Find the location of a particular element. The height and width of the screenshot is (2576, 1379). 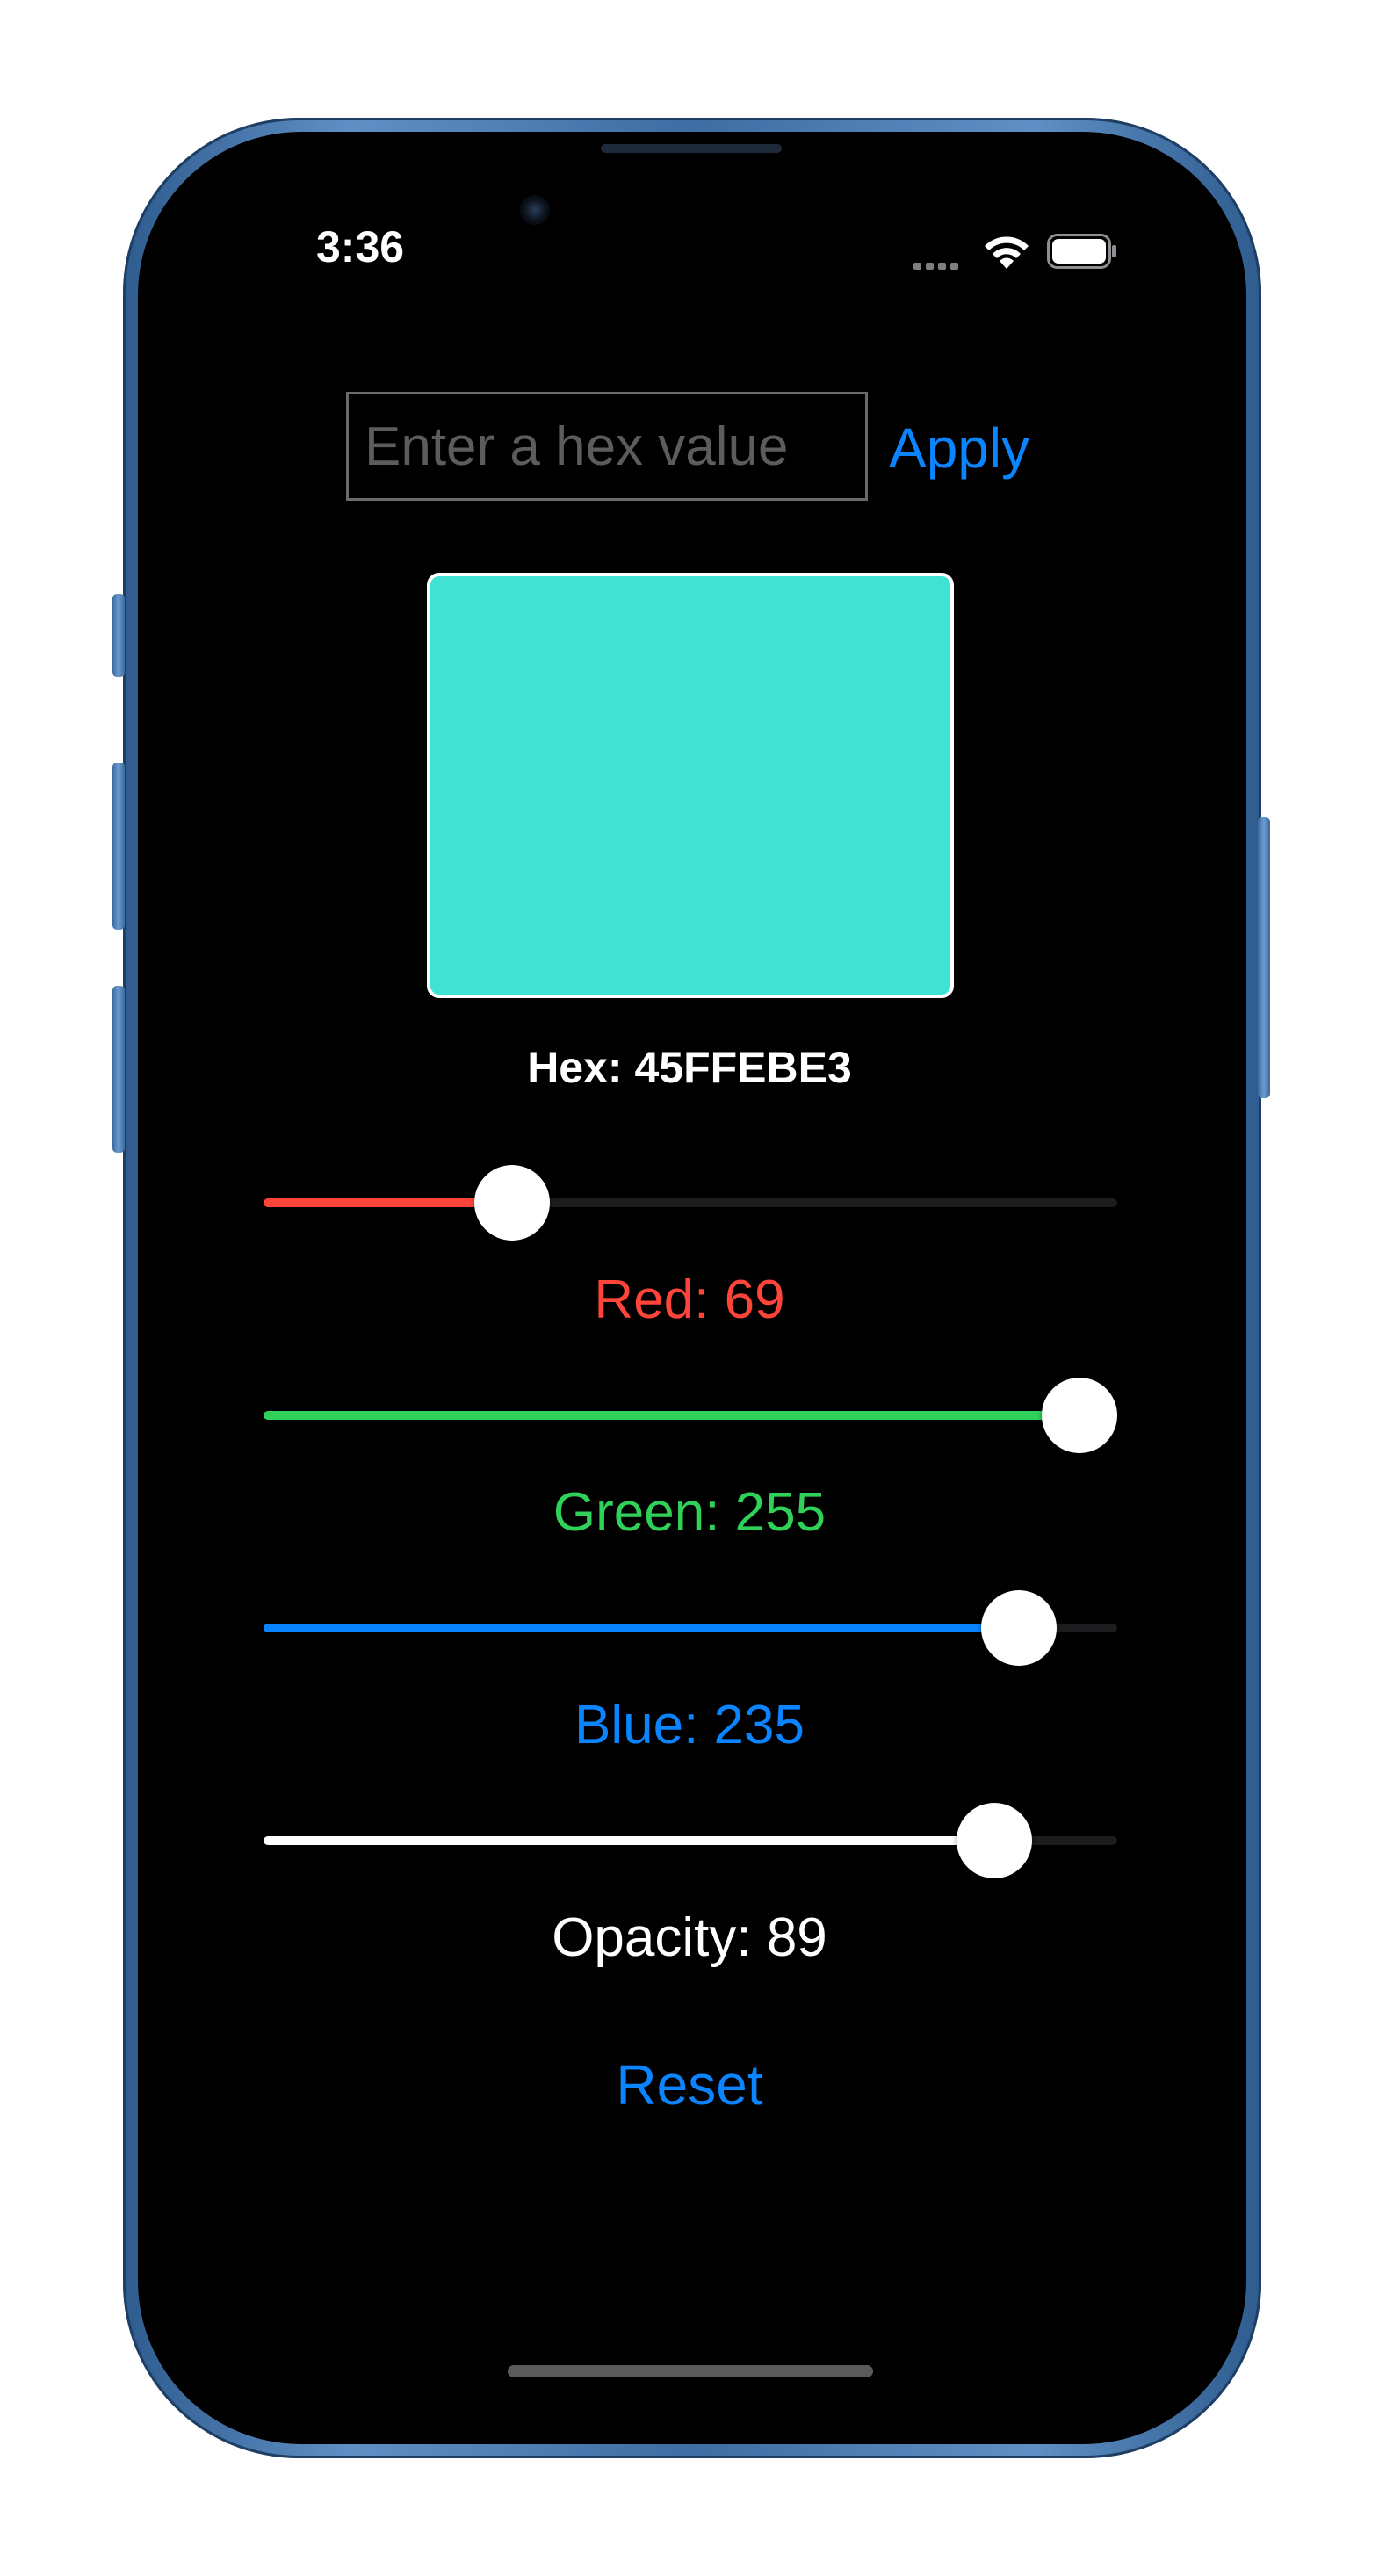

opacity-slider is located at coordinates (690, 1840).